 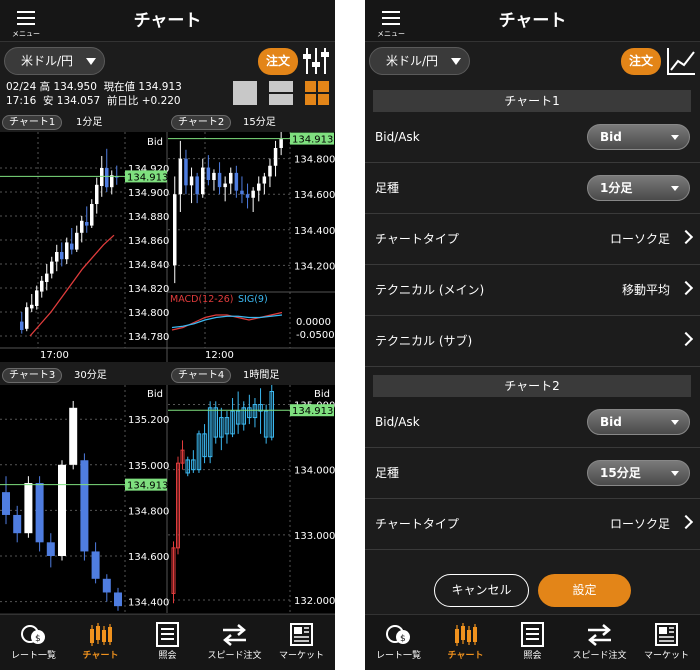 What do you see at coordinates (317, 93) in the screenshot?
I see `layout-quad-icon` at bounding box center [317, 93].